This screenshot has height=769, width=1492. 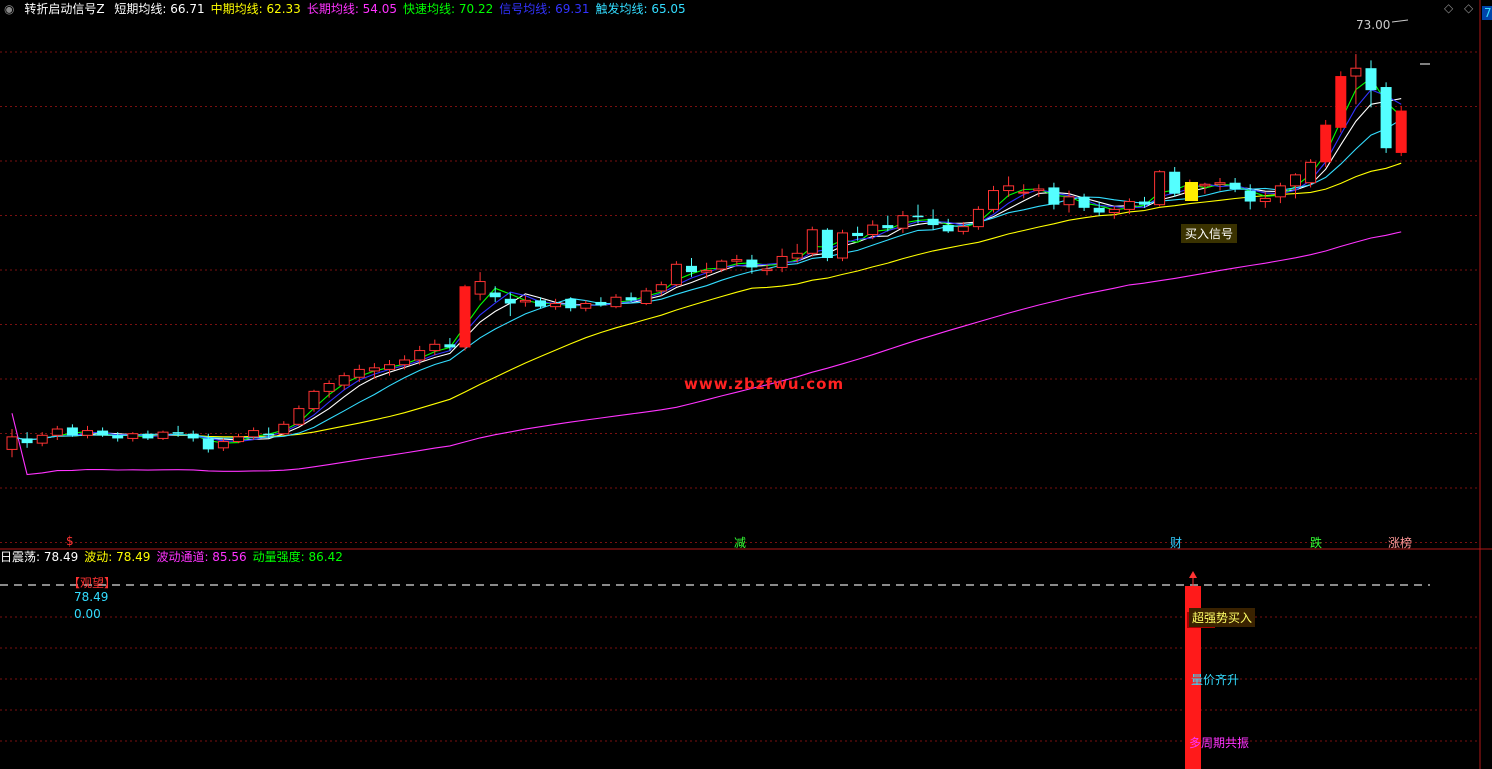 What do you see at coordinates (92, 583) in the screenshot?
I see `status-bracket: 【观望】` at bounding box center [92, 583].